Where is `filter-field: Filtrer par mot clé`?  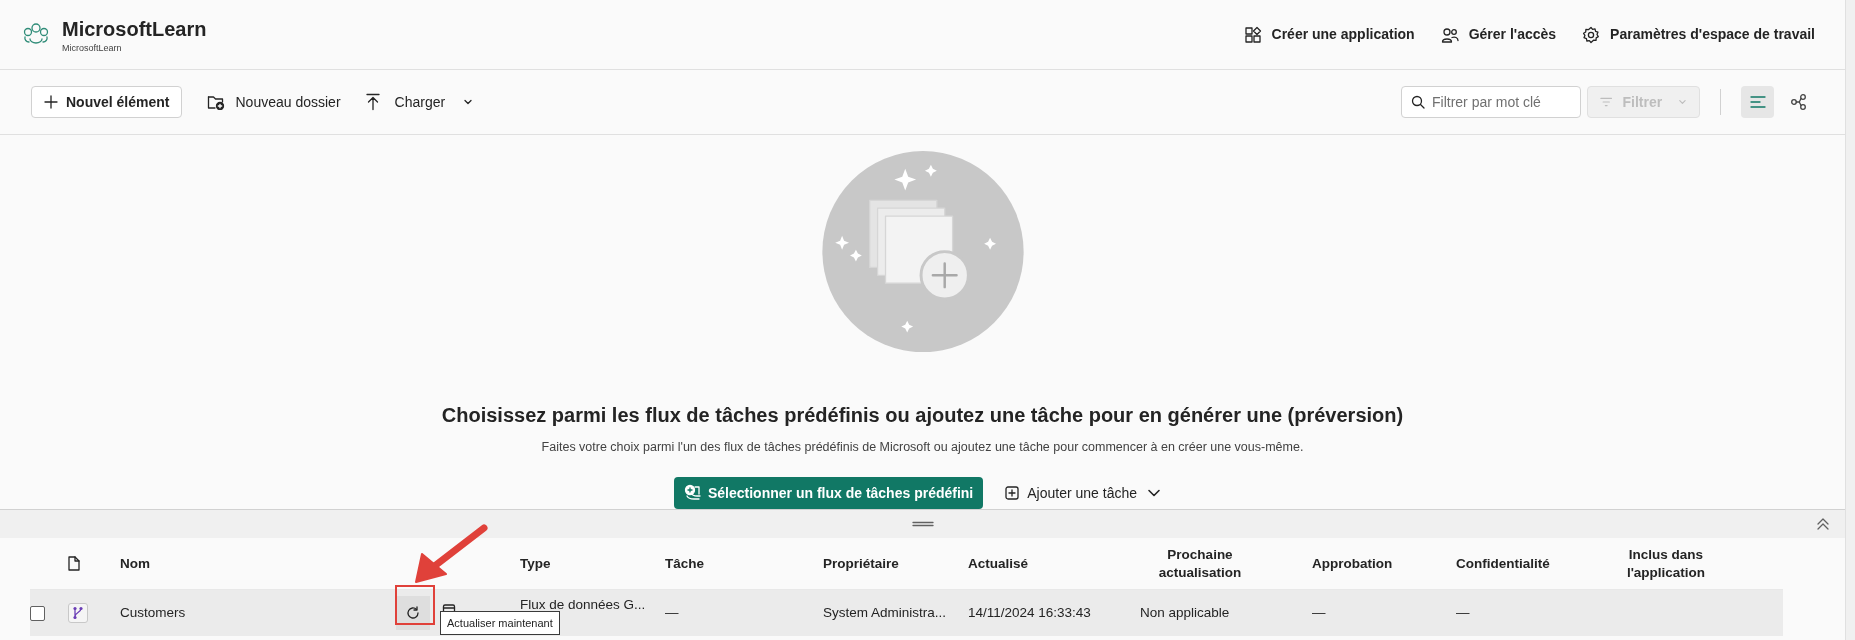 filter-field: Filtrer par mot clé is located at coordinates (1491, 102).